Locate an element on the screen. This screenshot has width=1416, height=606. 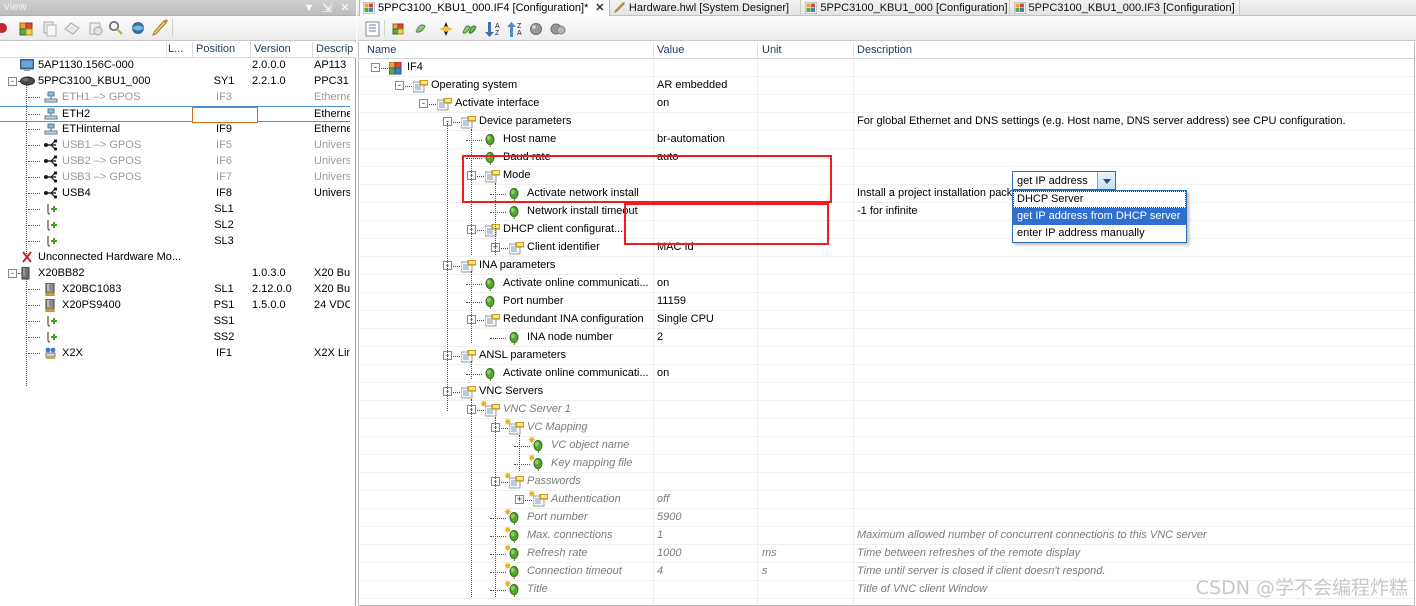
dropdown-option: DHCP Server is located at coordinates (1099, 199).